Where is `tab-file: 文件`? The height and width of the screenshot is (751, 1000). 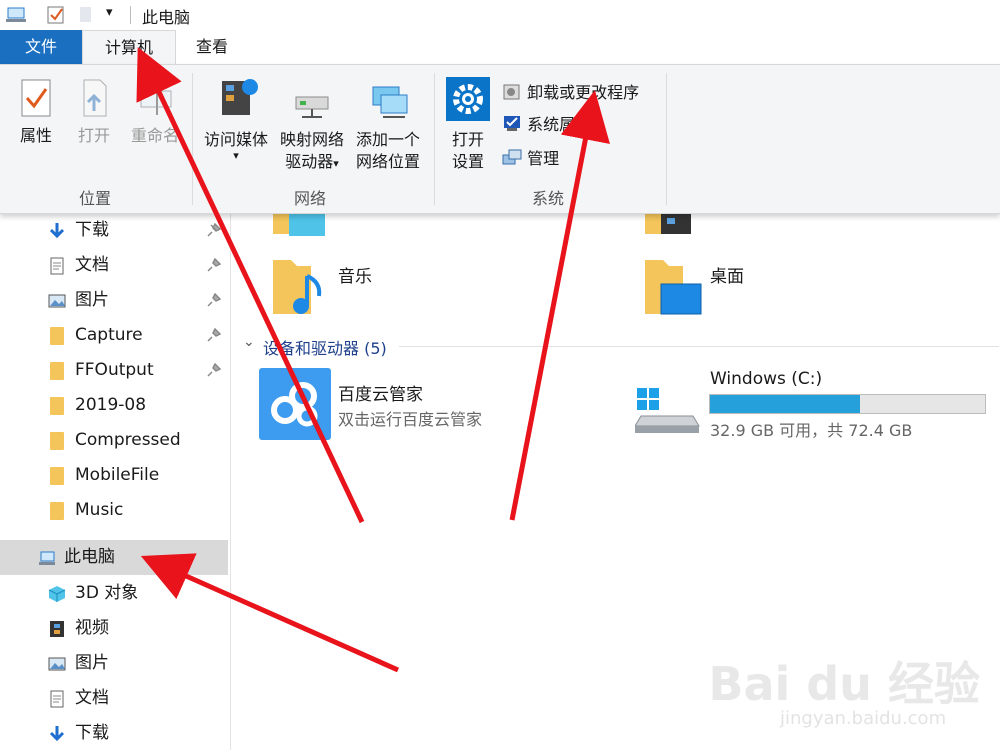
tab-file: 文件 is located at coordinates (41, 47).